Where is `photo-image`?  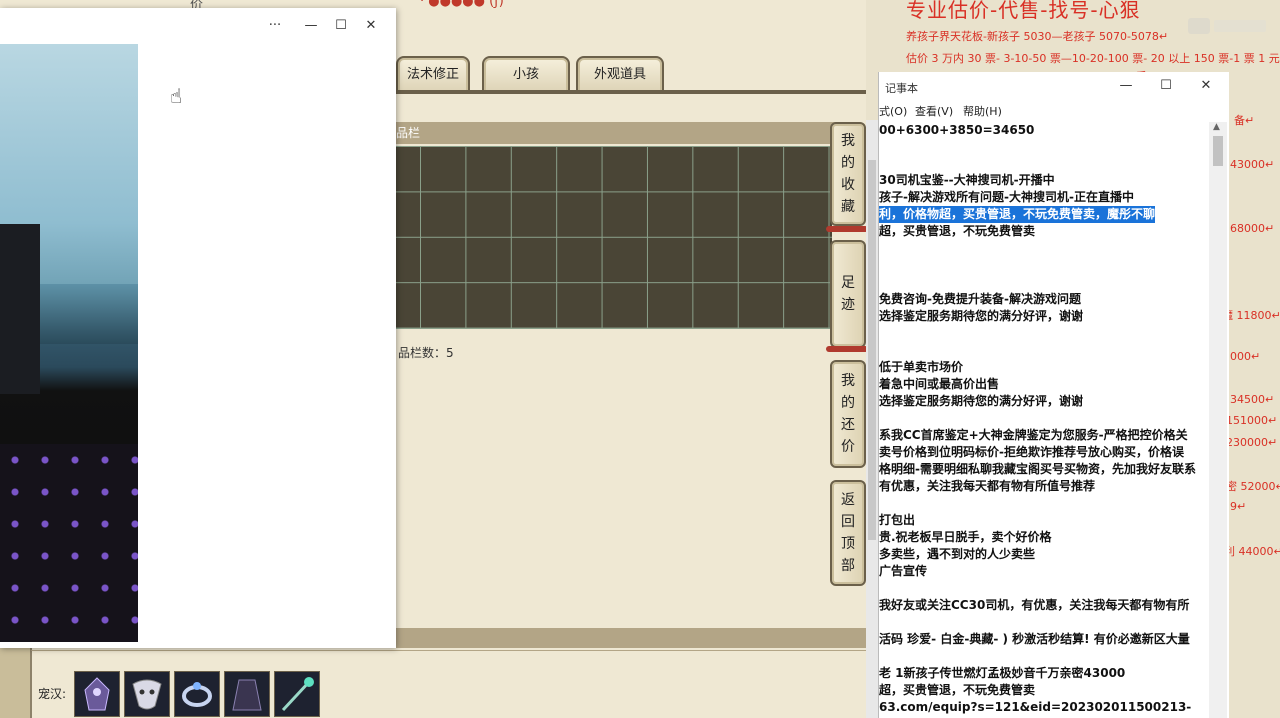
photo-image is located at coordinates (69, 343).